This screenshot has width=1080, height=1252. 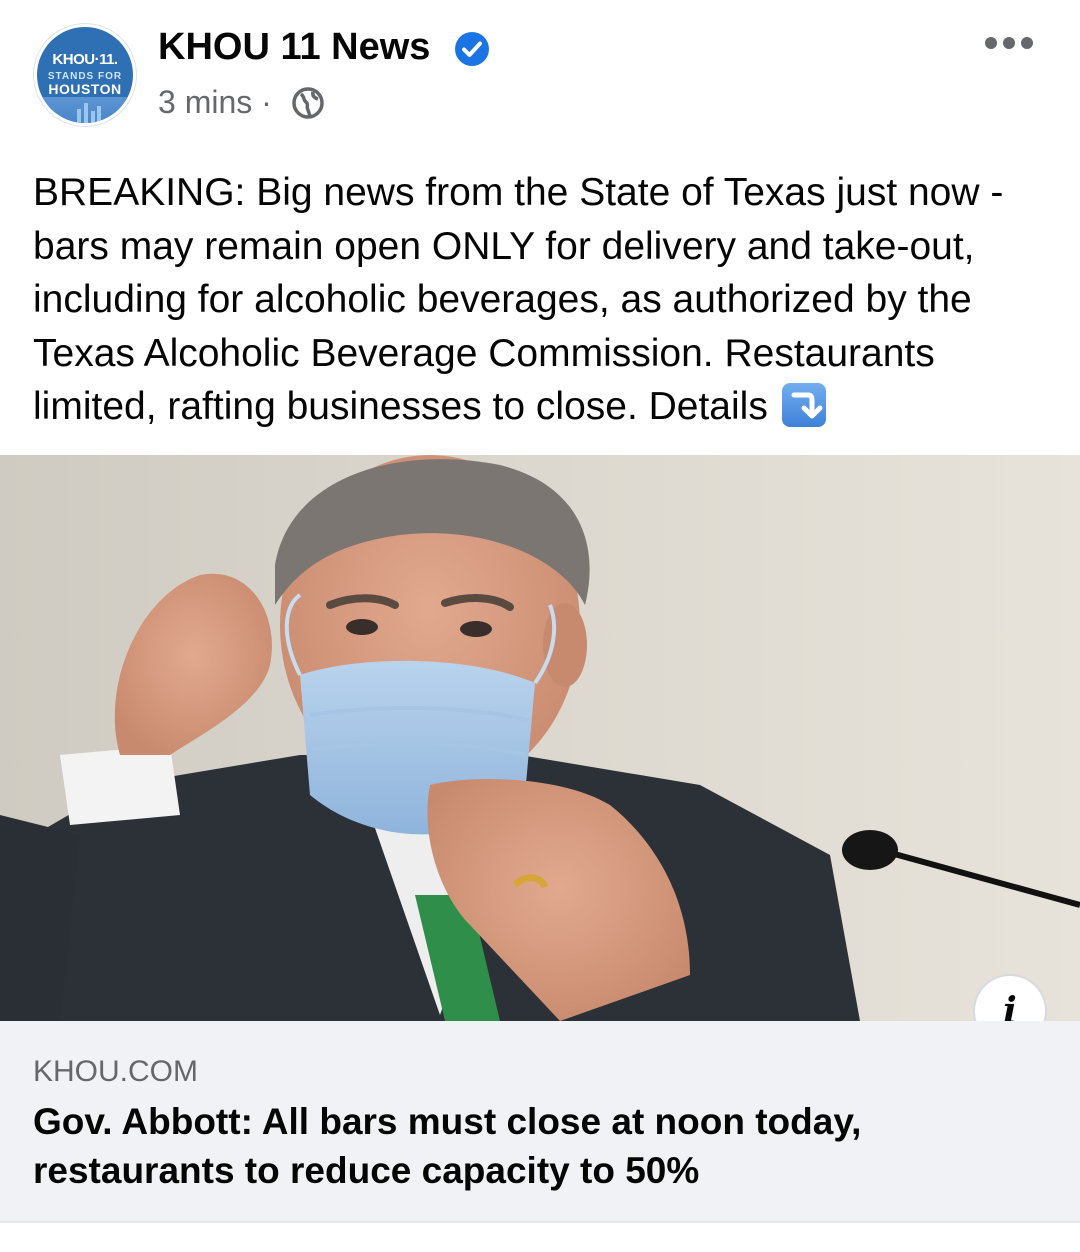 I want to click on logo-line-1: KHOU·11., so click(x=85, y=59).